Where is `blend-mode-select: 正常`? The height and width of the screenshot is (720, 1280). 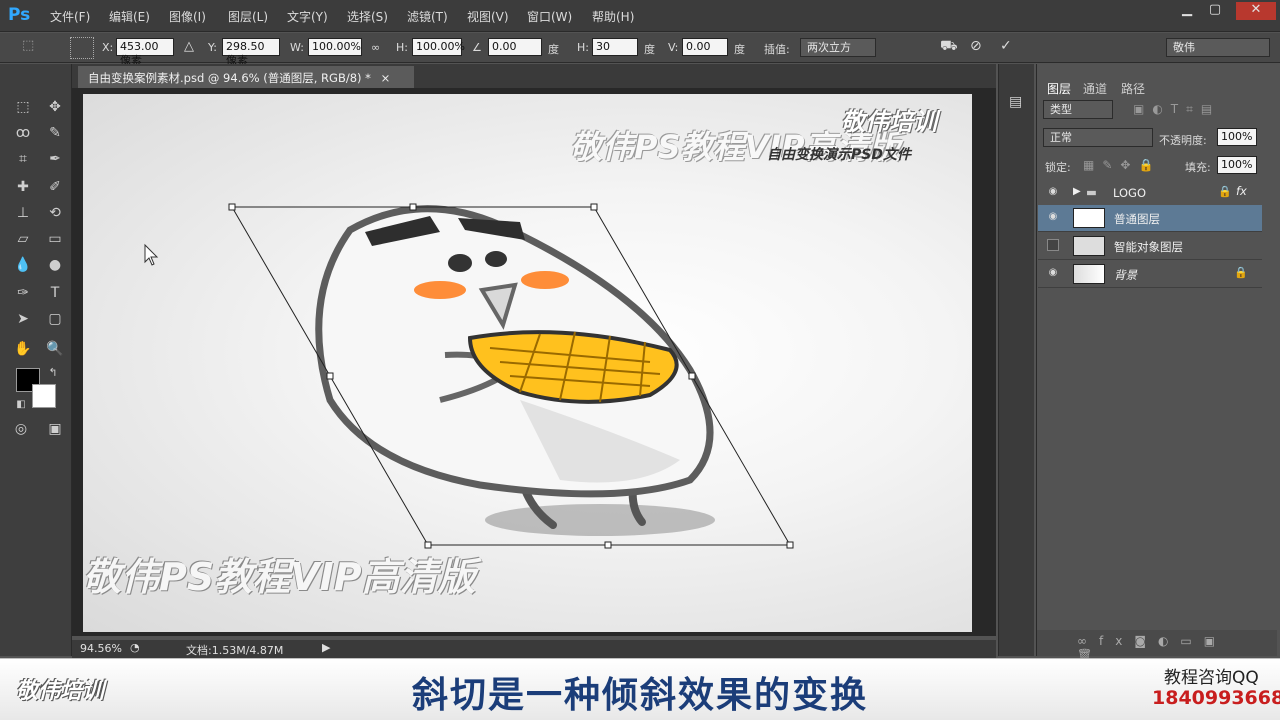 blend-mode-select: 正常 is located at coordinates (1098, 137).